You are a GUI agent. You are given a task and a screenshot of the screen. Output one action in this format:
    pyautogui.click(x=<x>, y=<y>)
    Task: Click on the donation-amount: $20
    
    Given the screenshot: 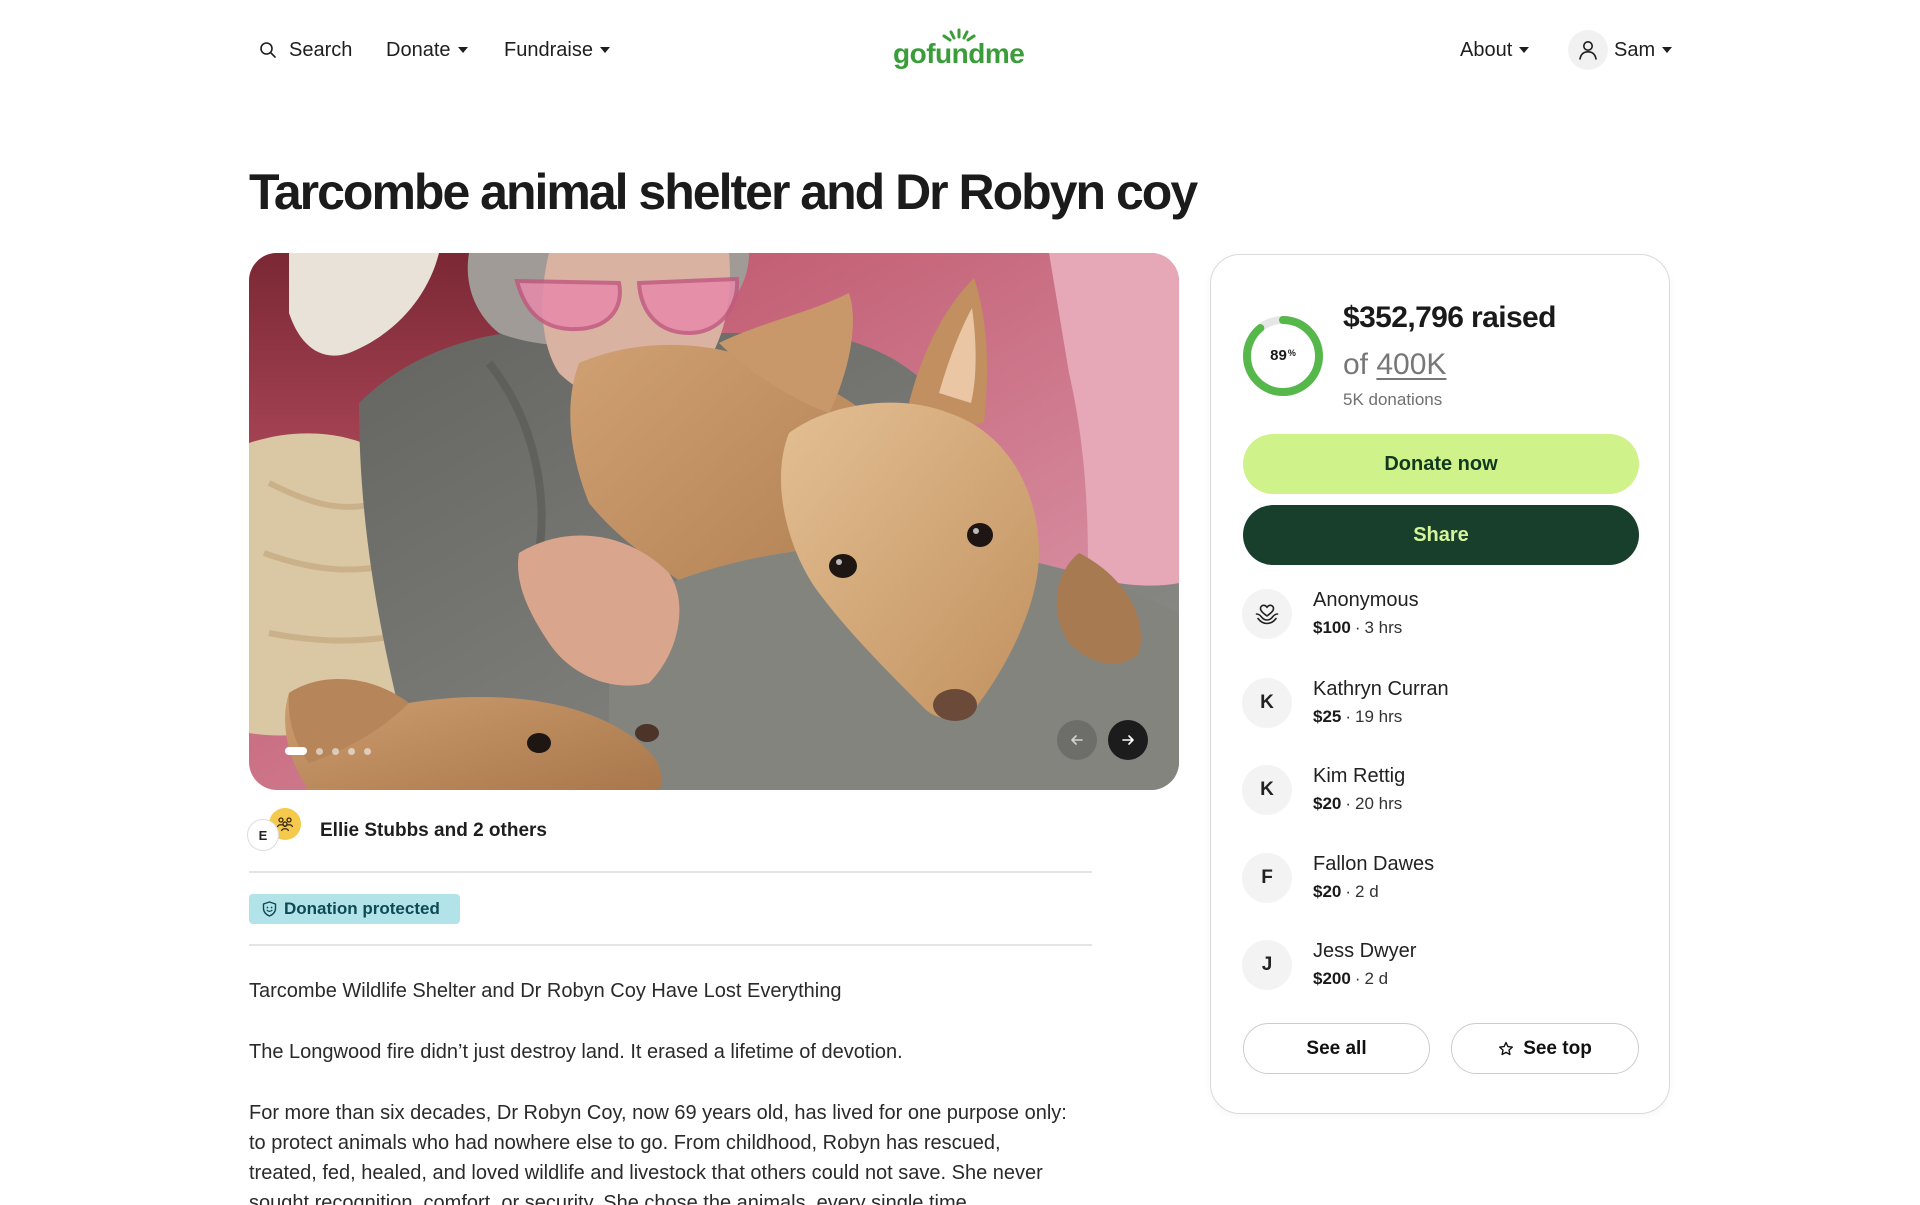 What is the action you would take?
    pyautogui.click(x=1327, y=803)
    